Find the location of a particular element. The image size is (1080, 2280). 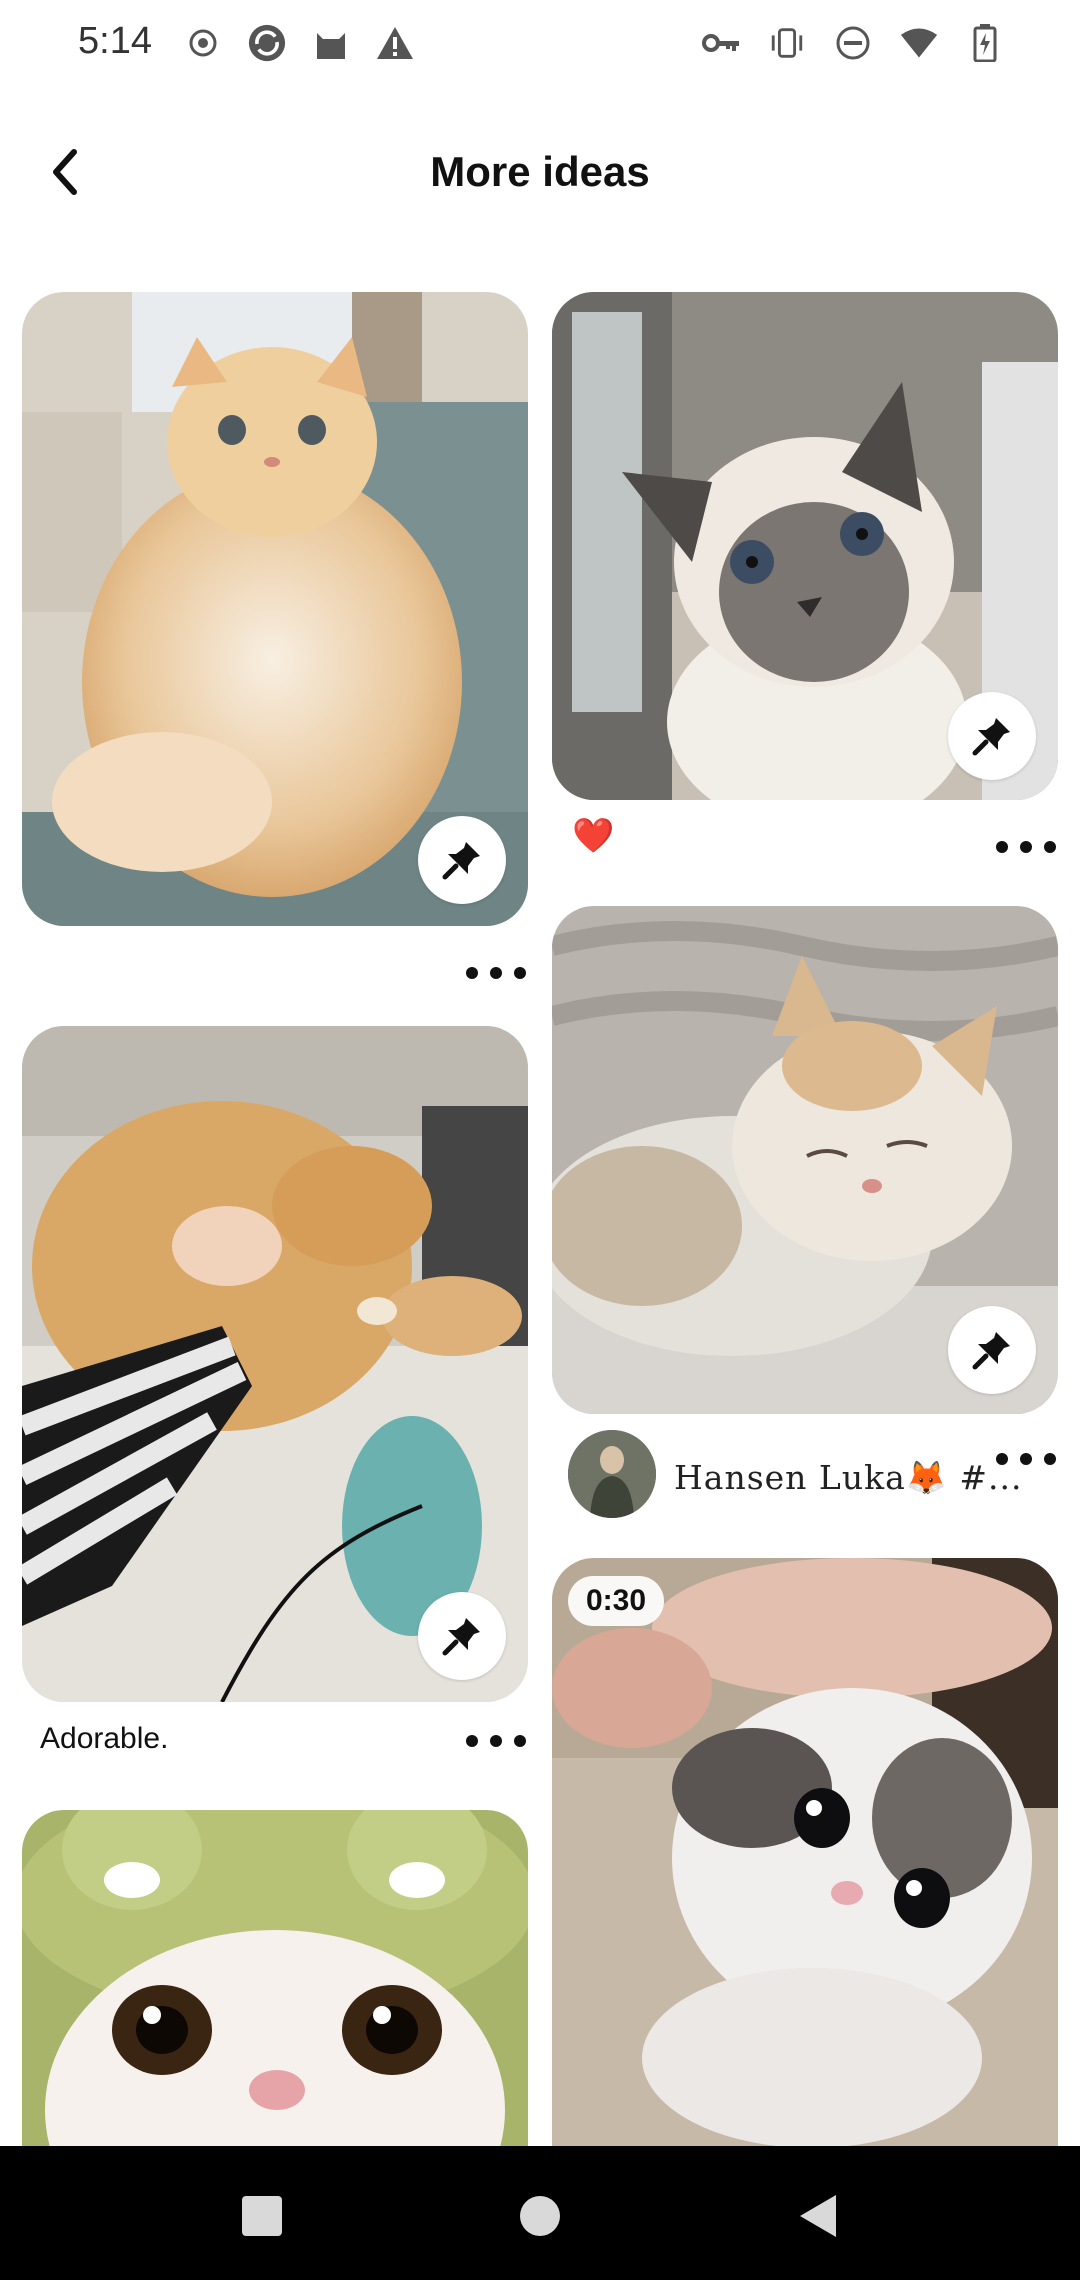

do-not-disturb-icon is located at coordinates (853, 43).